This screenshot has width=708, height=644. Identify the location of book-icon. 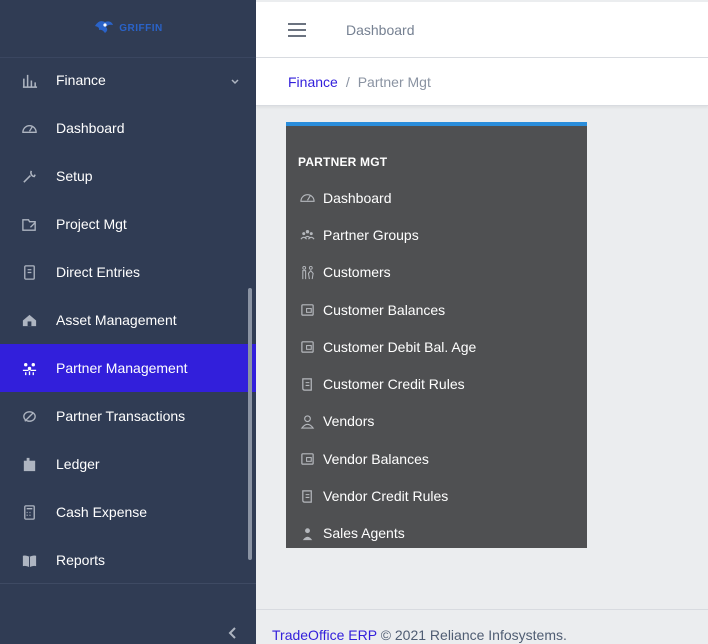
(28, 560).